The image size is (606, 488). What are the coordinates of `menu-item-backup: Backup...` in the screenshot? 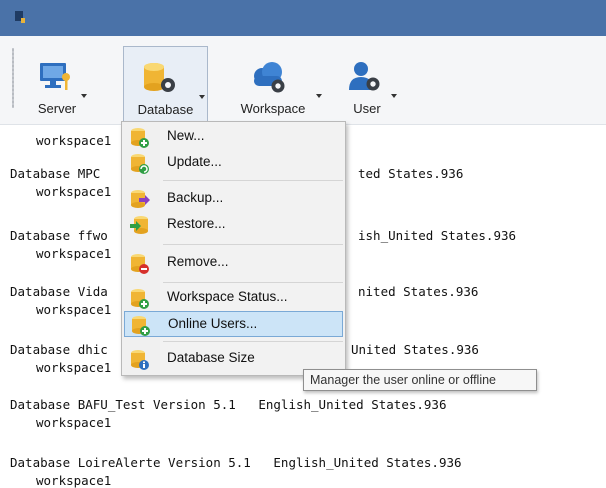 It's located at (233, 199).